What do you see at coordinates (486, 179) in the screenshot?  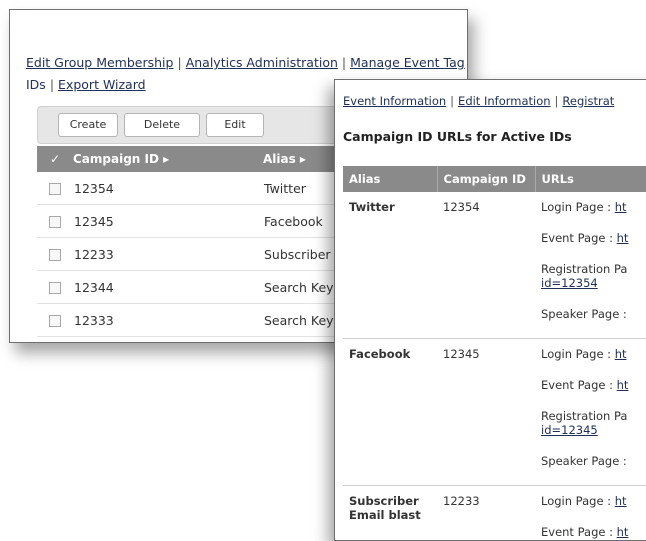 I see `campaign-id-column-header: Campaign ID` at bounding box center [486, 179].